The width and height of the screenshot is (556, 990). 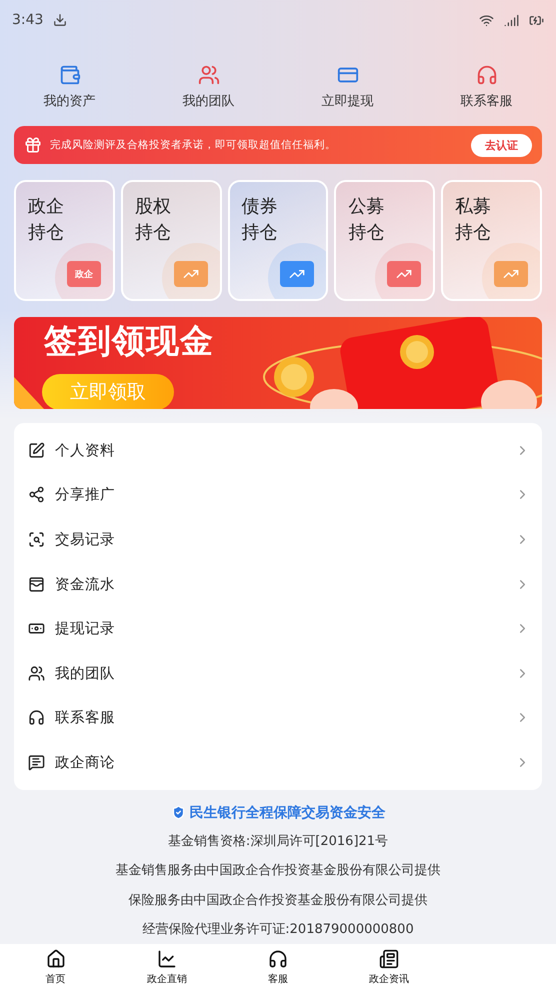 What do you see at coordinates (28, 20) in the screenshot?
I see `status-time: 3:43` at bounding box center [28, 20].